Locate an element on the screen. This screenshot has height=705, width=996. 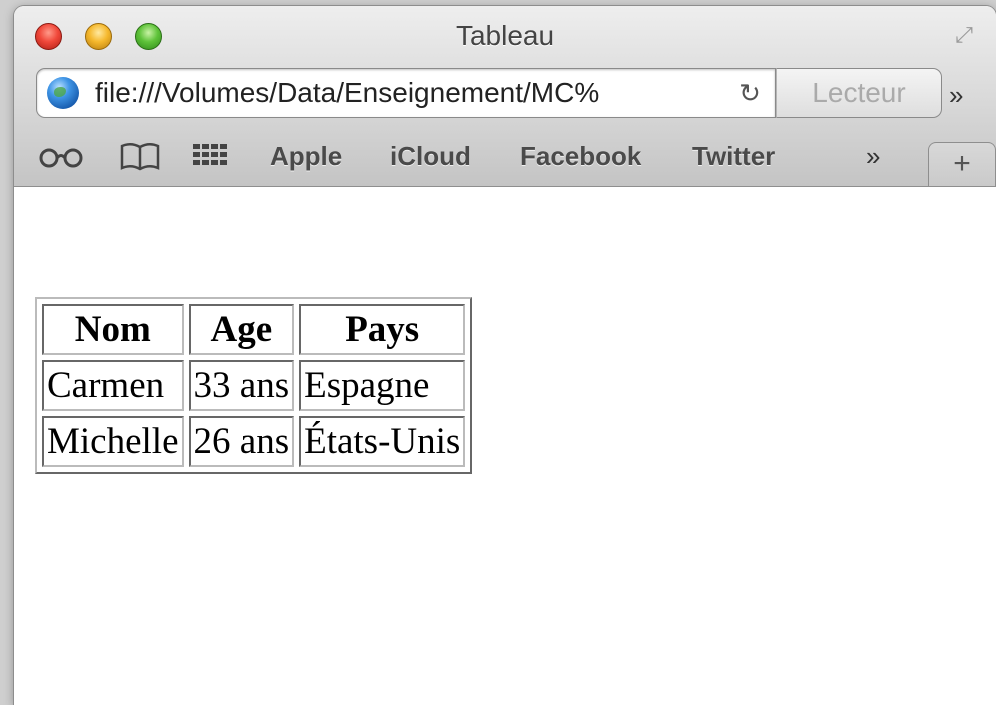
bookmarks-bar: Apple iCloud Facebook Twitter » + is located at coordinates (505, 158).